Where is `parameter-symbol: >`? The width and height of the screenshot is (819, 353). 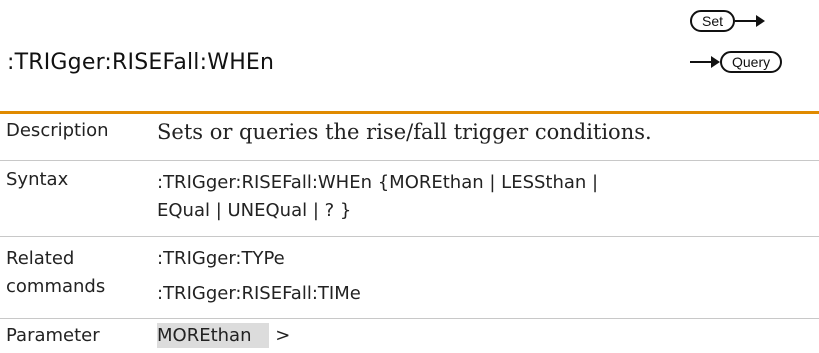 parameter-symbol: > is located at coordinates (283, 335).